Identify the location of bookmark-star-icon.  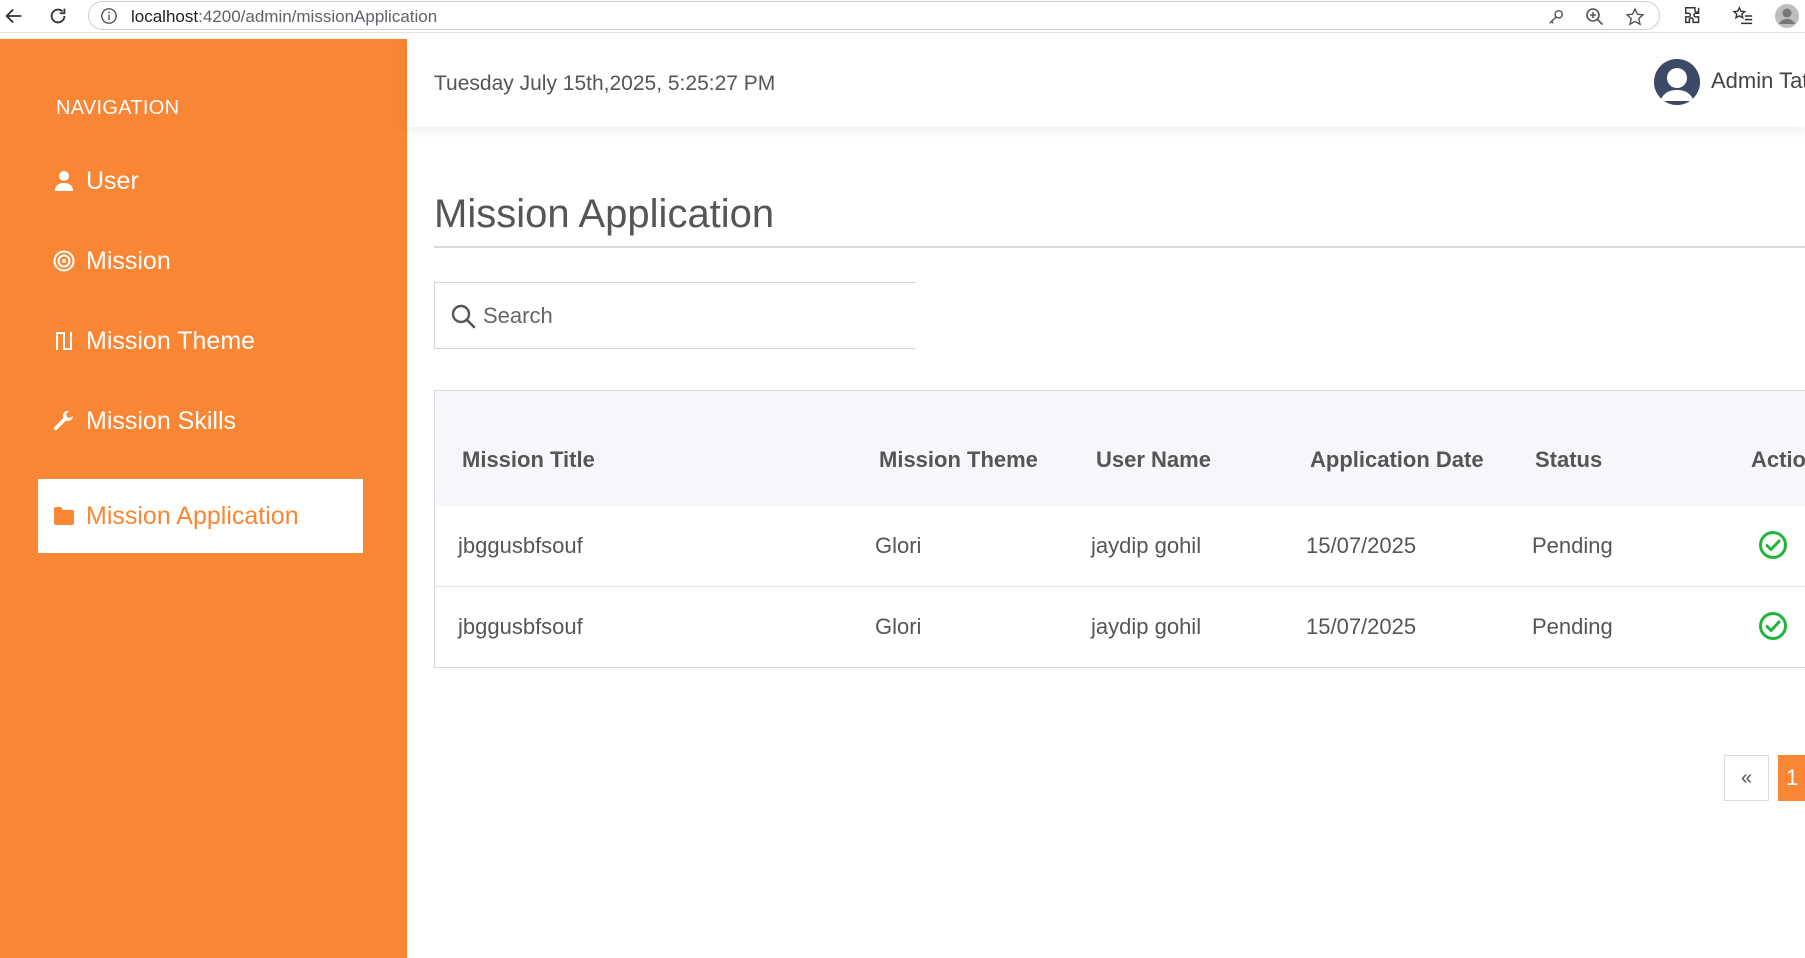
(1635, 17).